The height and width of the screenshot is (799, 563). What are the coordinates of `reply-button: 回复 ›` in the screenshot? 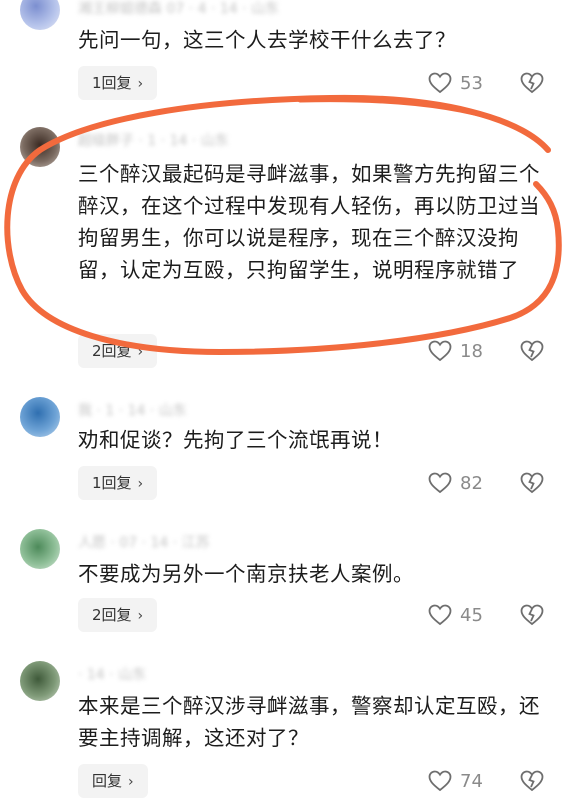 It's located at (113, 781).